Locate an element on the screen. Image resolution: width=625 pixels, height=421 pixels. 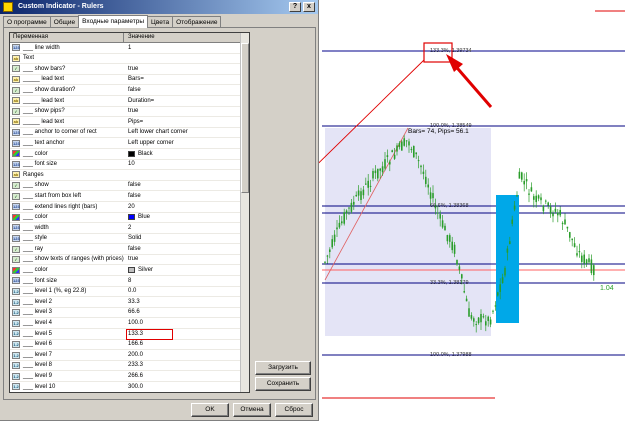
param-value-cell: 266.6 is located at coordinates (186, 376).